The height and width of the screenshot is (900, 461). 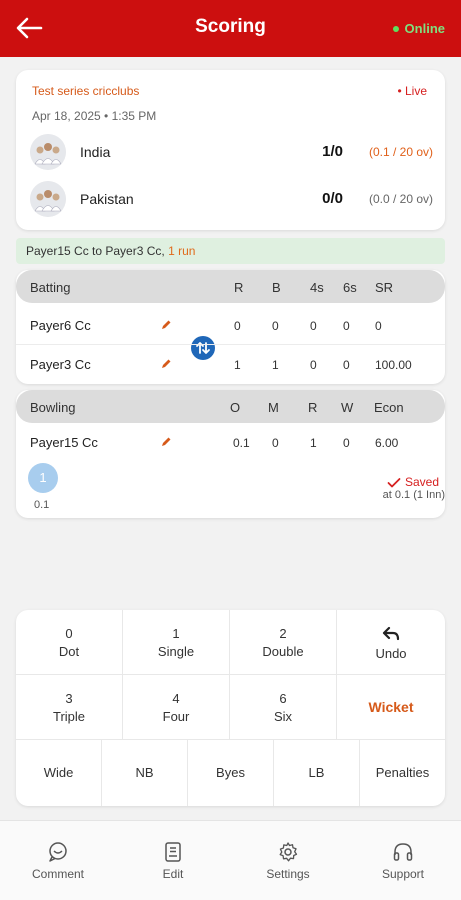 I want to click on key-label: Wicket, so click(x=391, y=707).